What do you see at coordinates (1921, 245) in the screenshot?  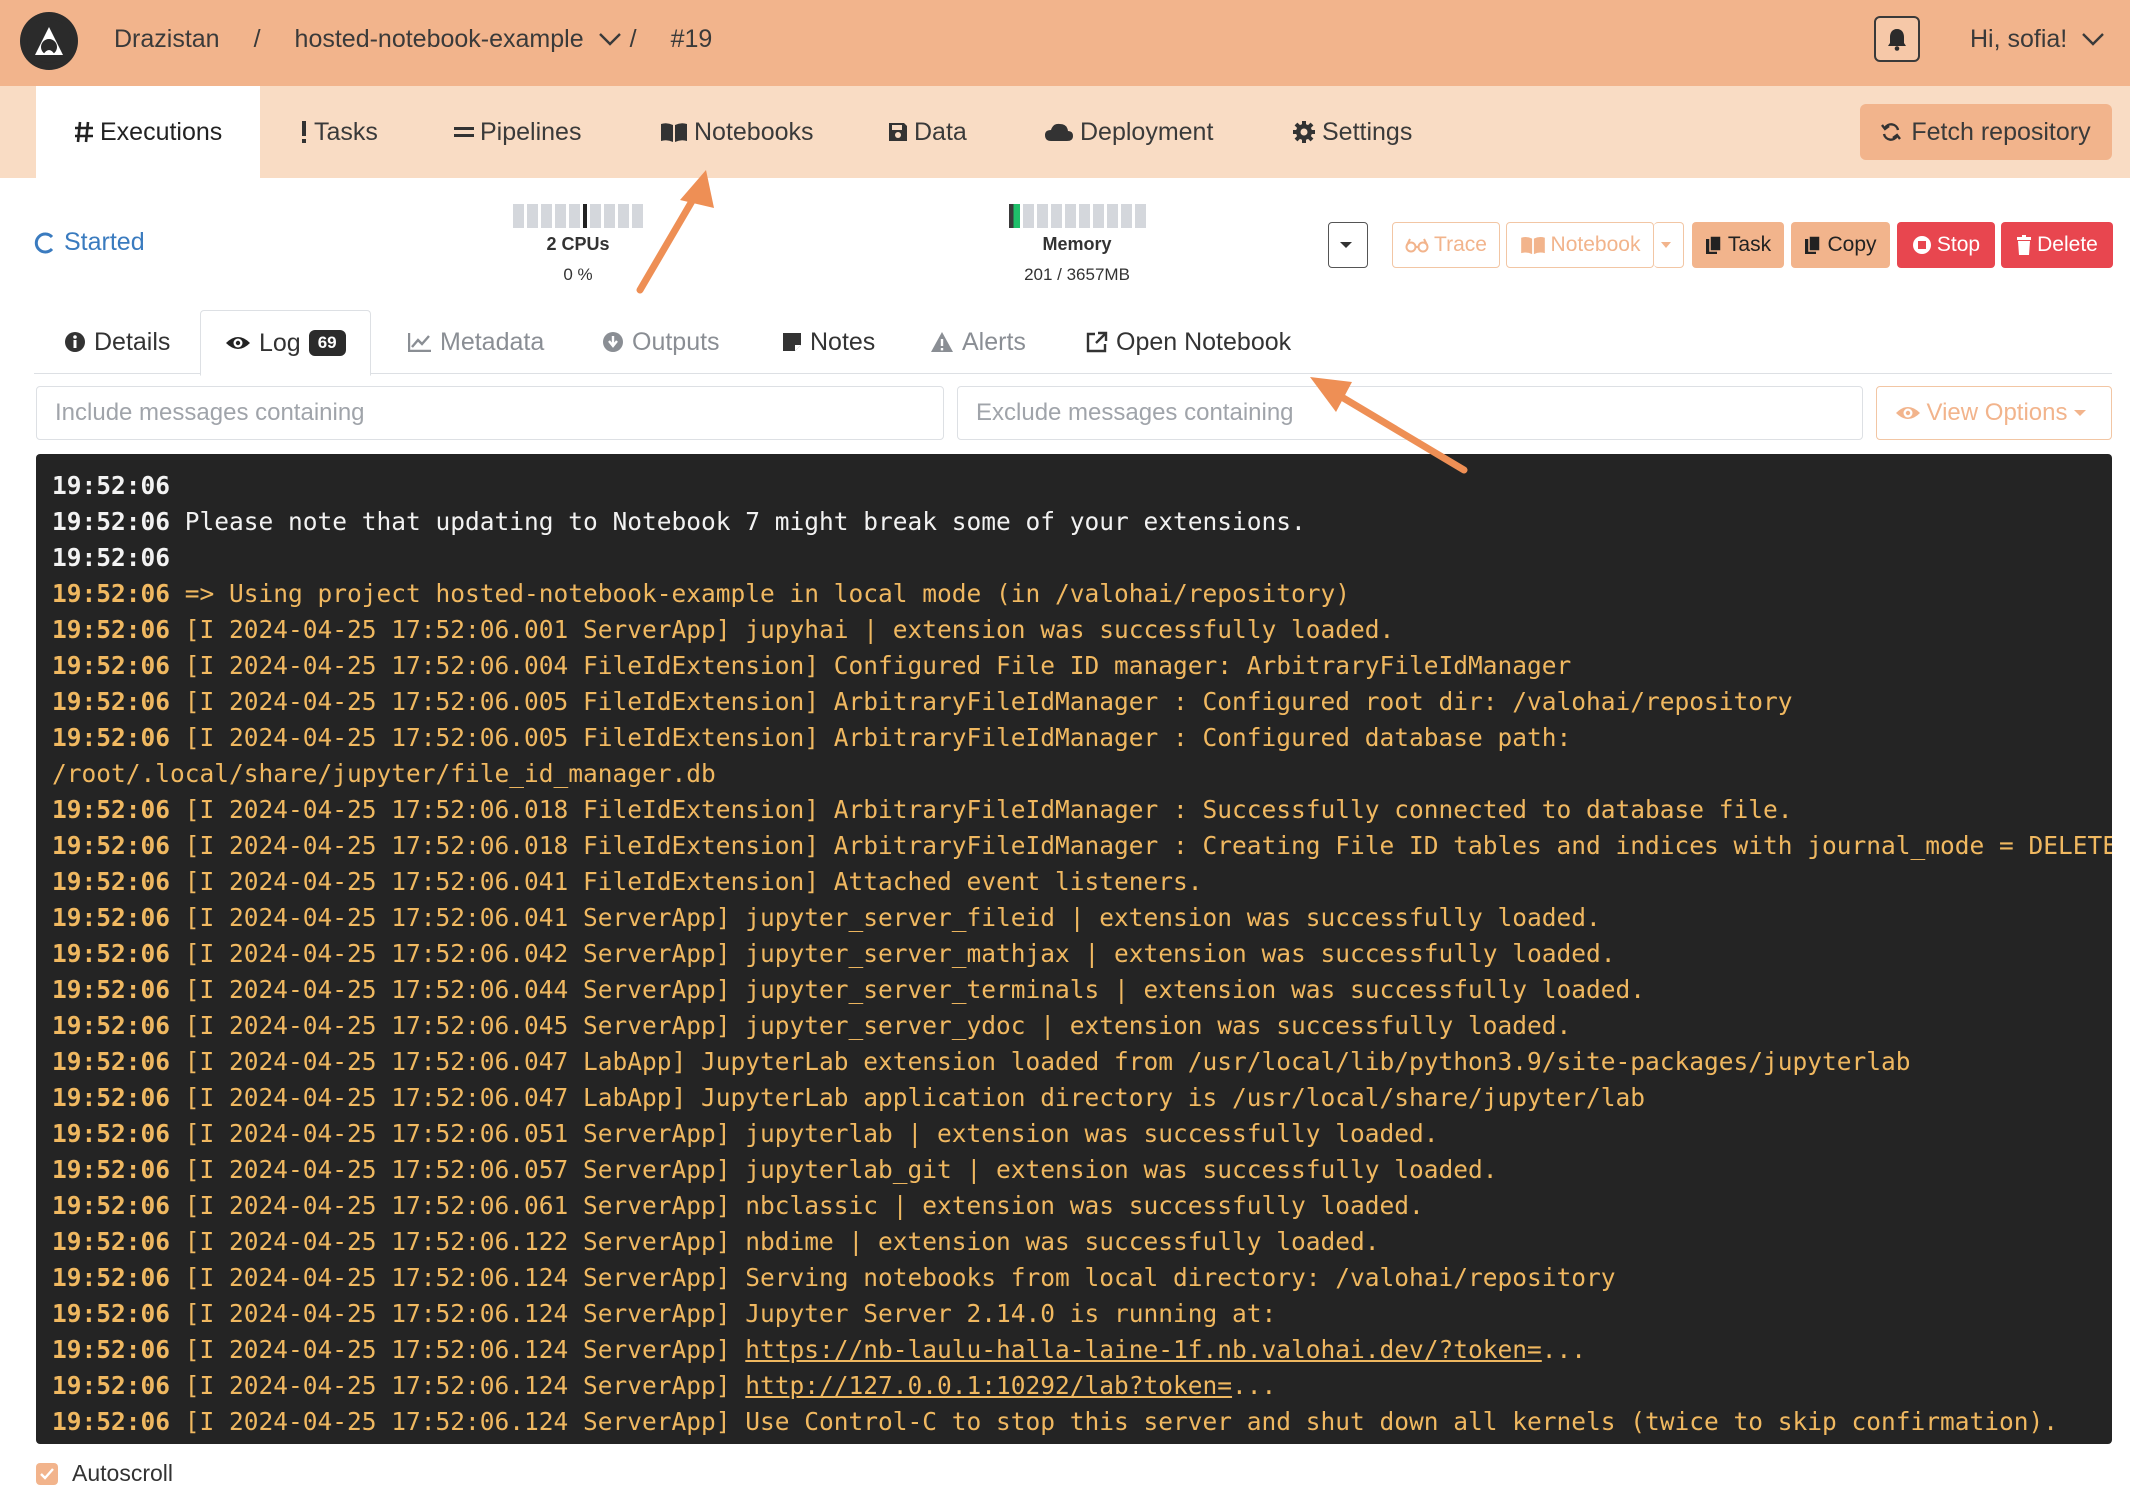 I see `stop-circle-icon` at bounding box center [1921, 245].